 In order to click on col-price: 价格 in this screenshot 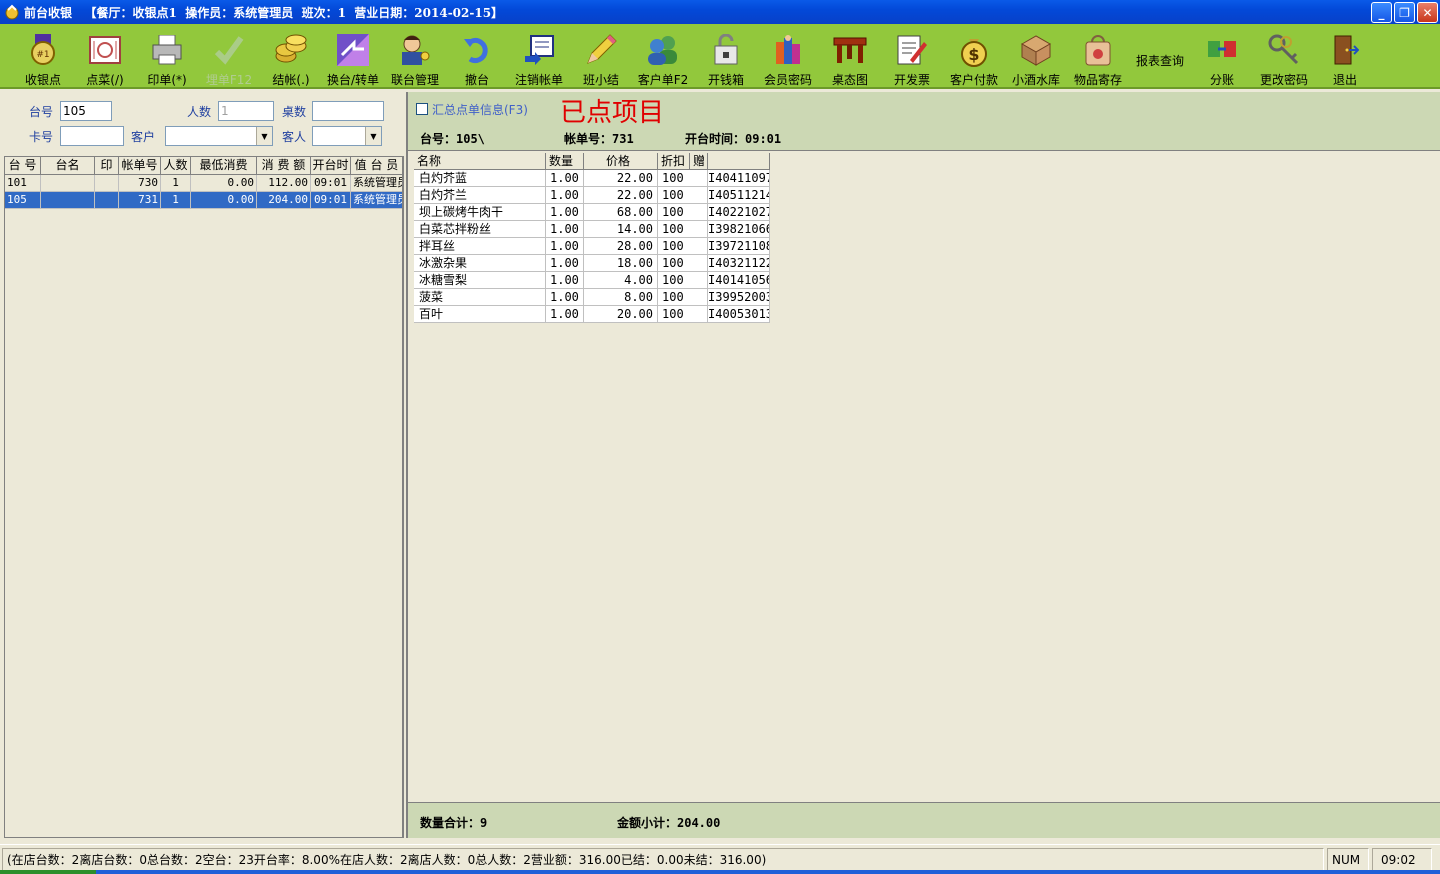, I will do `click(621, 161)`.